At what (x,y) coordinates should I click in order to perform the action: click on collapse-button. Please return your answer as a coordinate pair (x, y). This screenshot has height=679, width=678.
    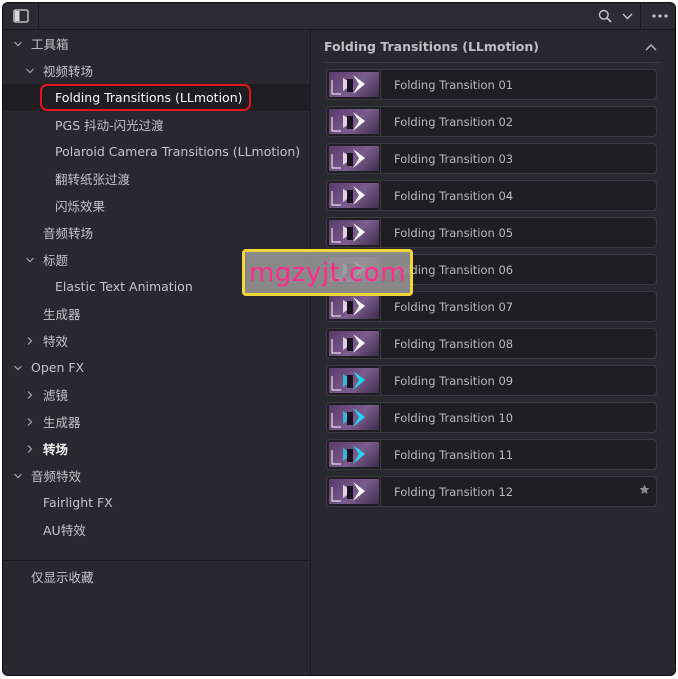
    Looking at the image, I should click on (651, 45).